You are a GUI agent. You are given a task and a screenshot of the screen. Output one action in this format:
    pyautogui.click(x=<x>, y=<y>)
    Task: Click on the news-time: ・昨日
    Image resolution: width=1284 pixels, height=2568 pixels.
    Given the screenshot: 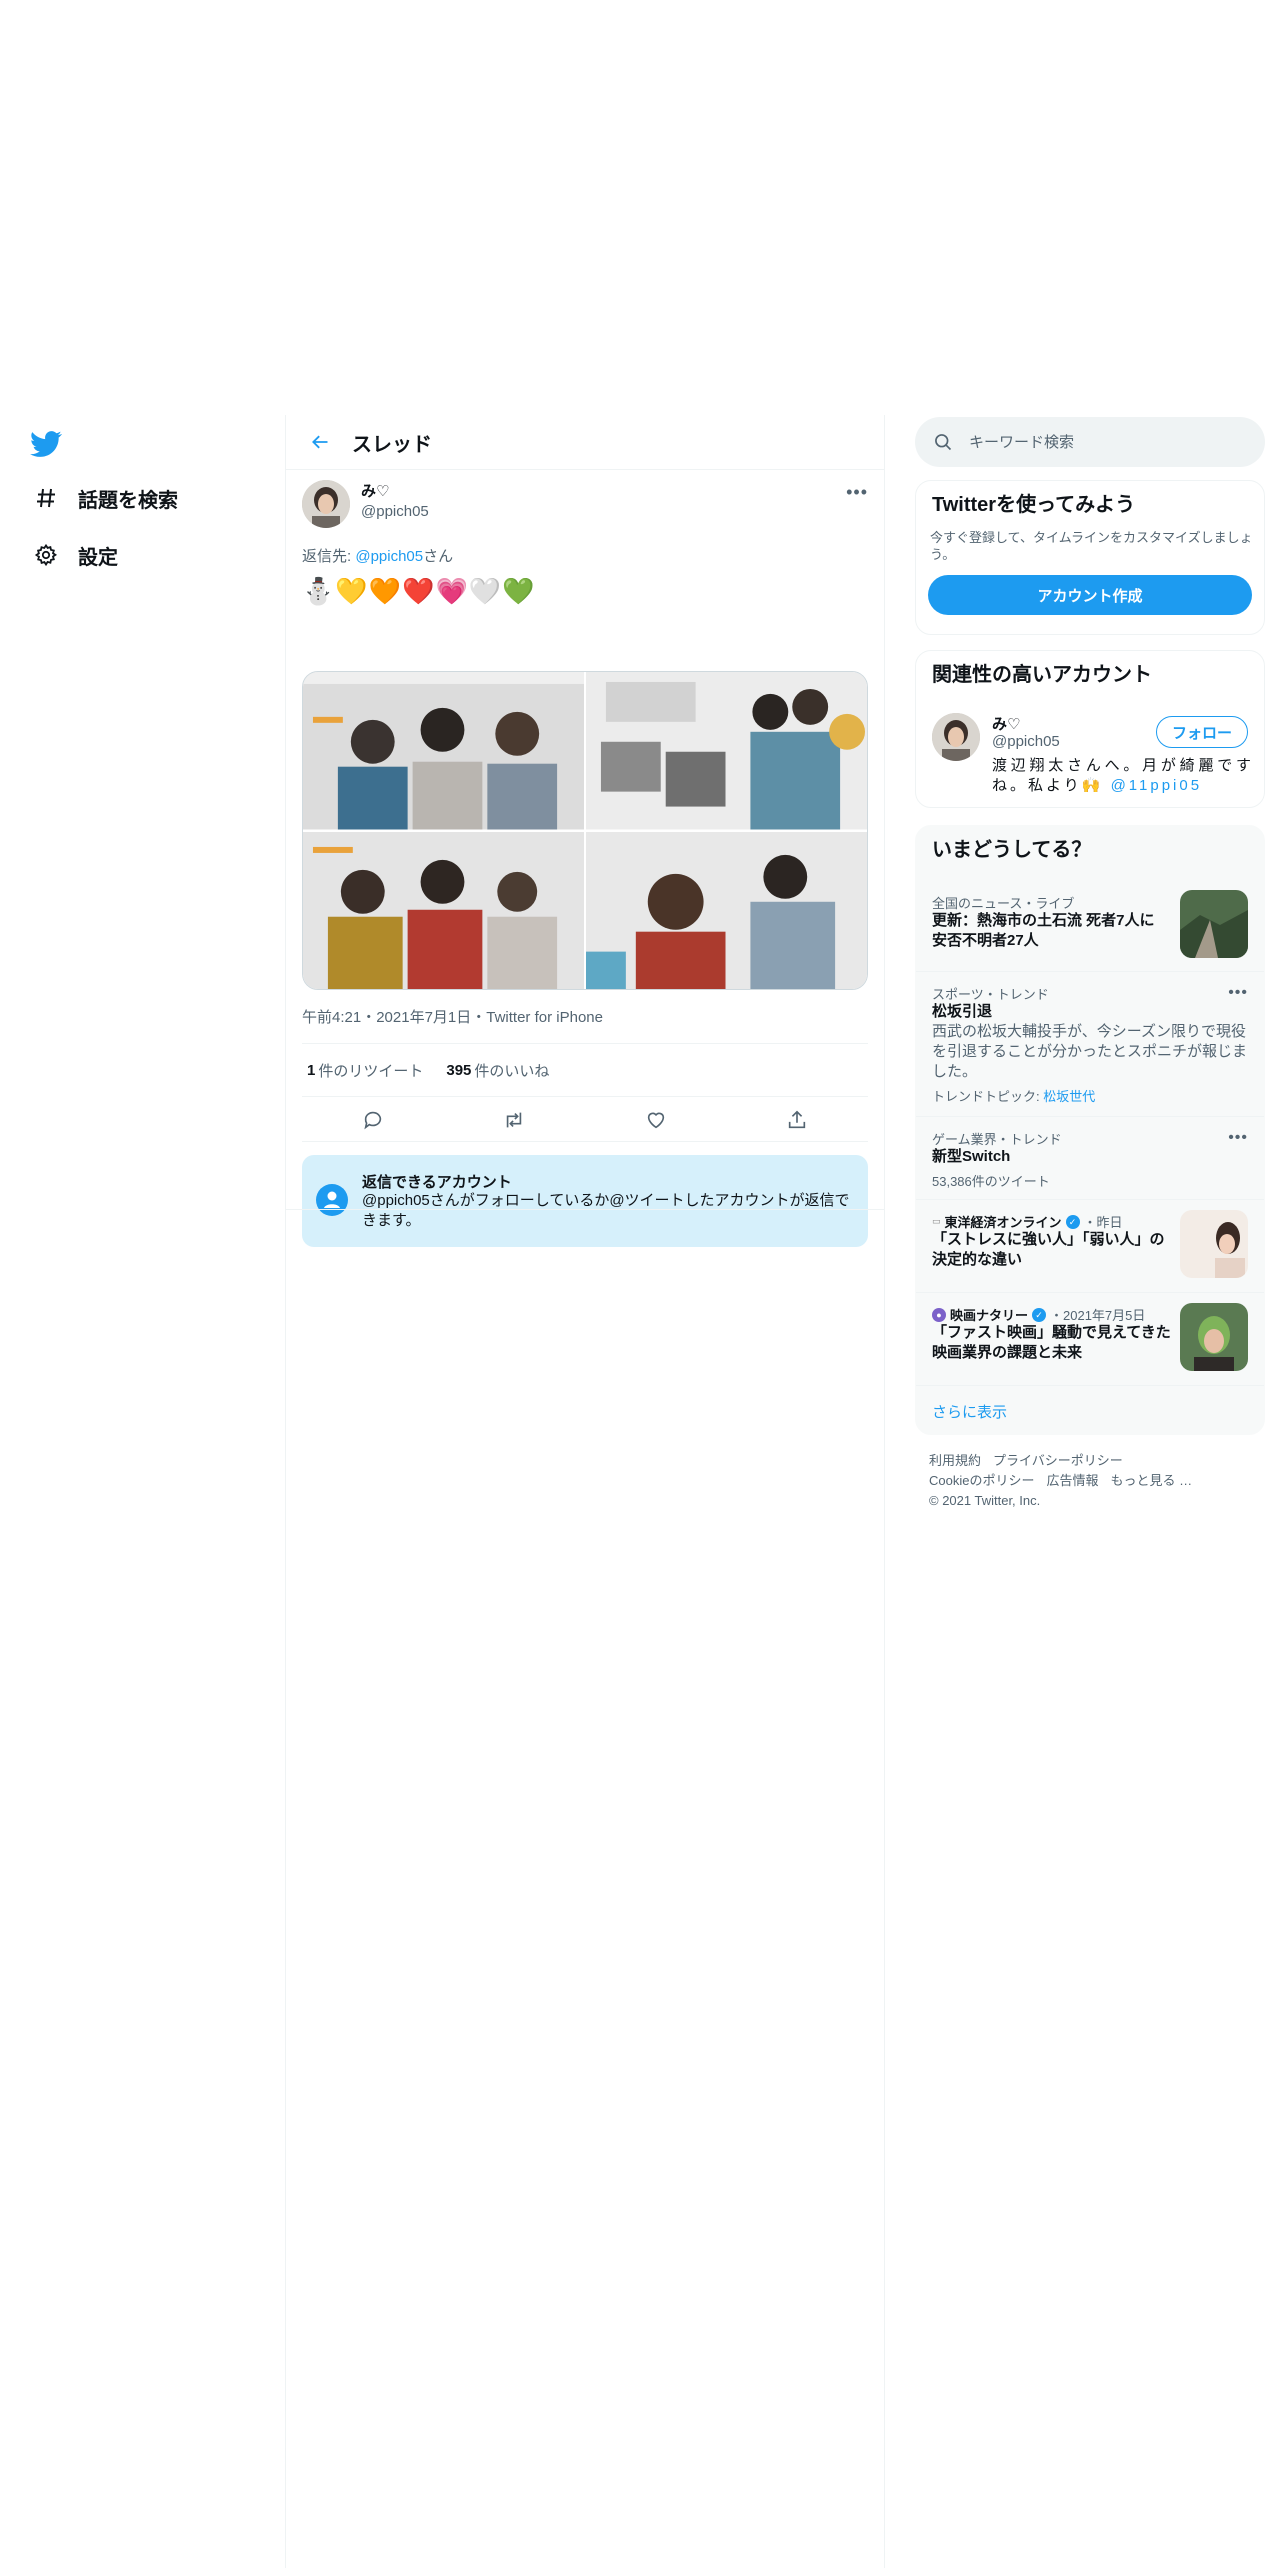 What is the action you would take?
    pyautogui.click(x=1103, y=1222)
    